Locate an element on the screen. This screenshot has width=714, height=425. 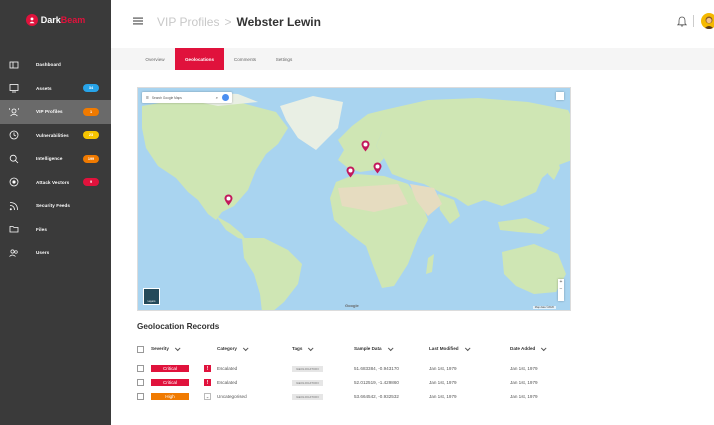
sidebar-item-label: Users is located at coordinates (43, 253).